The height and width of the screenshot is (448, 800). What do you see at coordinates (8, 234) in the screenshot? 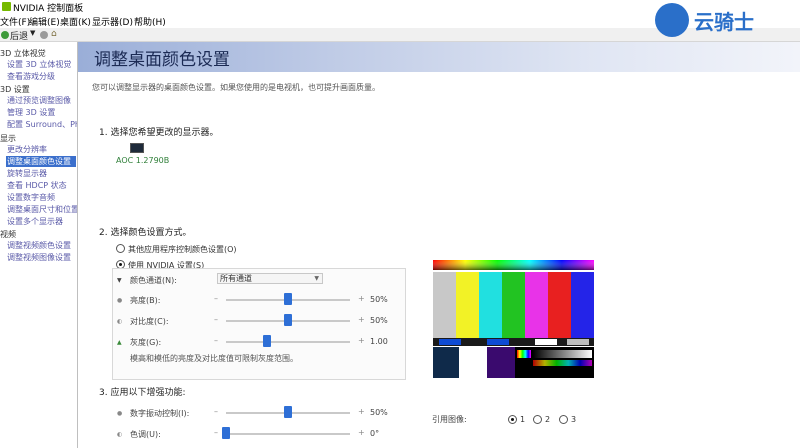
I see `tree-category-video: 视频` at bounding box center [8, 234].